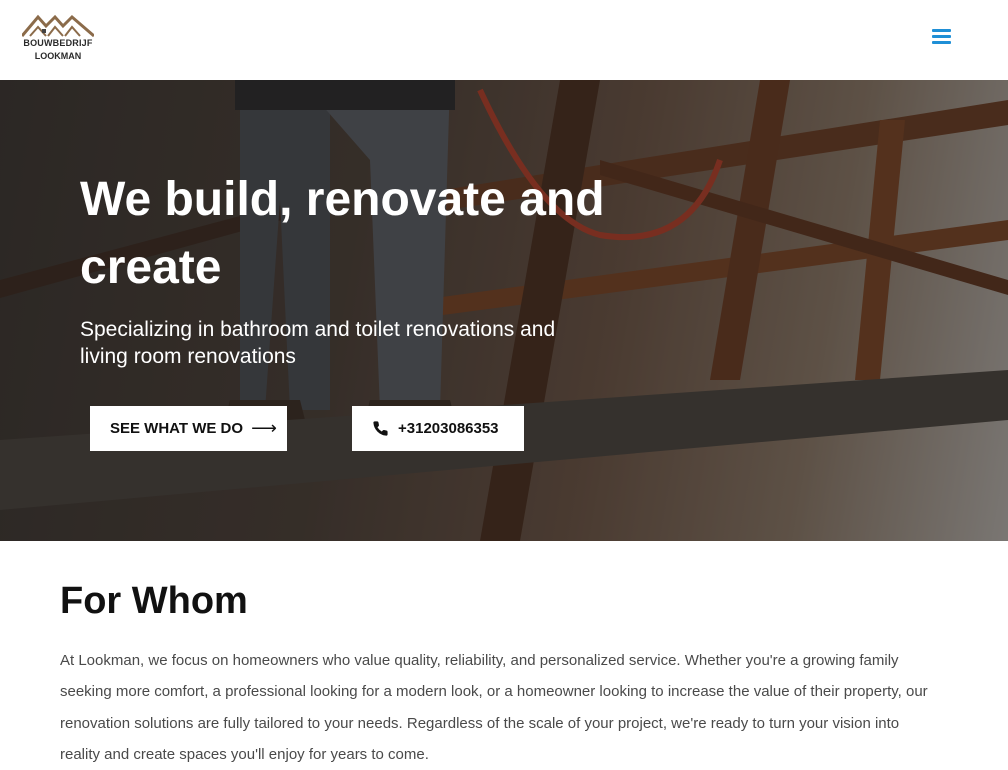 Image resolution: width=1008 pixels, height=770 pixels. I want to click on see-what-we-do-button: SEE WHAT WE DO ⟶, so click(188, 428).